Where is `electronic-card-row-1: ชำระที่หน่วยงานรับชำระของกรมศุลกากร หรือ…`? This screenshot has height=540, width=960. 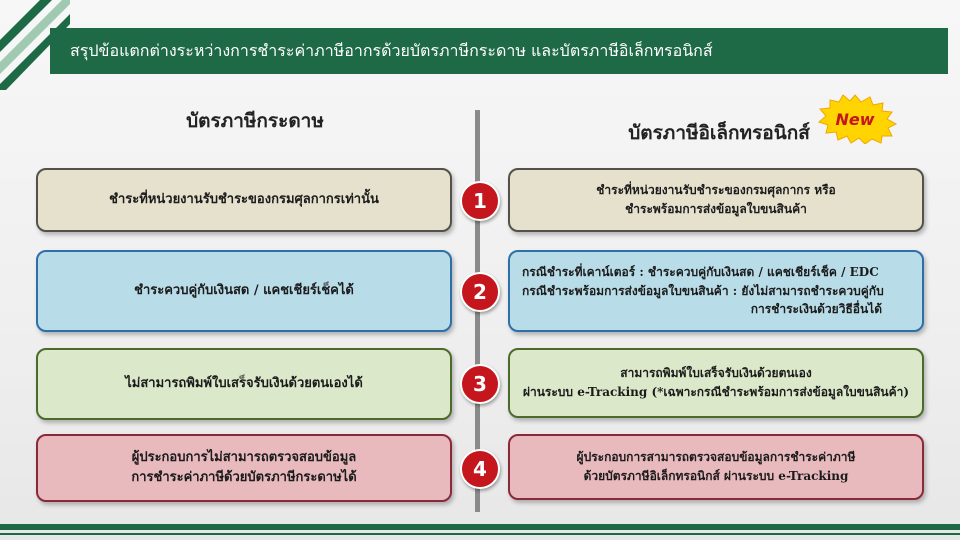 electronic-card-row-1: ชำระที่หน่วยงานรับชำระของกรมศุลกากร หรือ… is located at coordinates (716, 200).